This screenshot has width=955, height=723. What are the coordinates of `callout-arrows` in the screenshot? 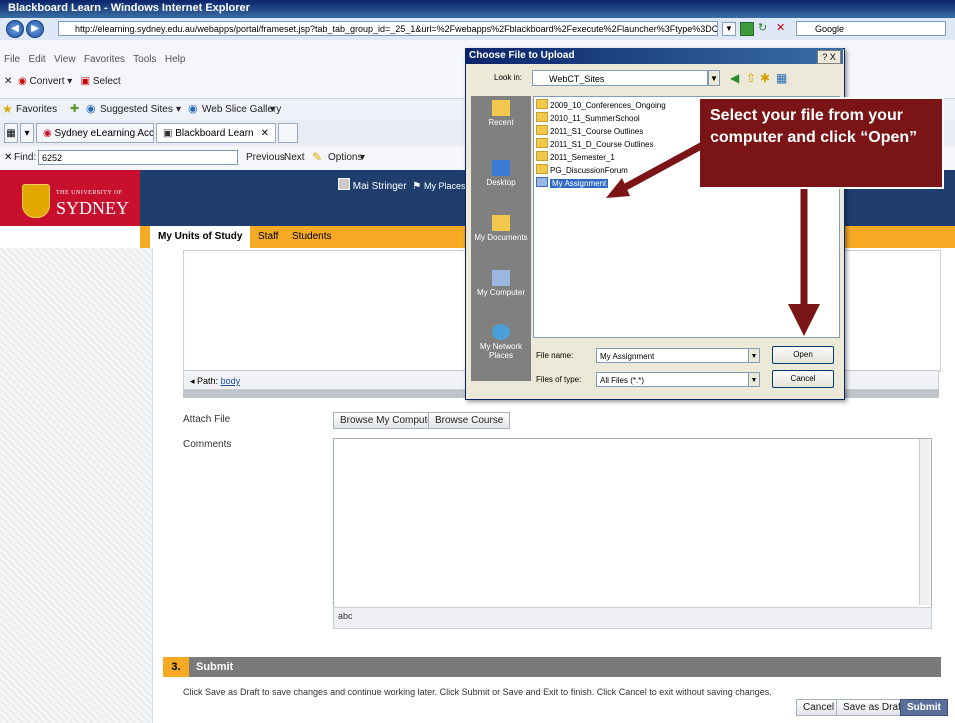 It's located at (713, 236).